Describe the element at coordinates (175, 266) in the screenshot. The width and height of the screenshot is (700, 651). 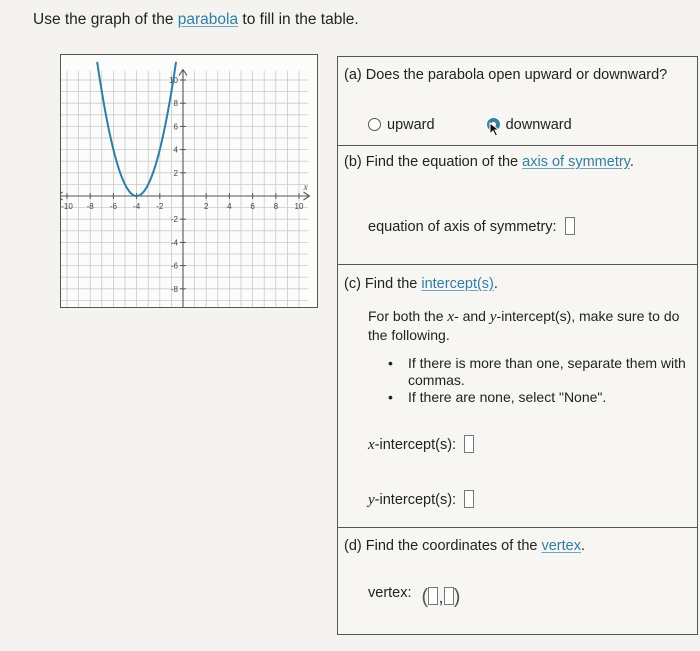
I see `y-tick-label: -6` at that location.